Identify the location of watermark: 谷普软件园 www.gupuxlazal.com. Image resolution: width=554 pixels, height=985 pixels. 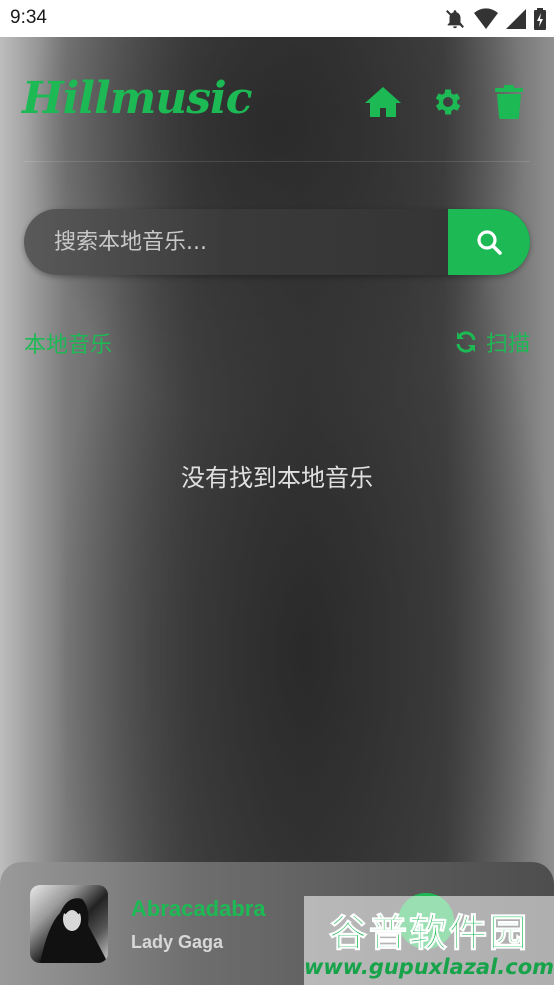
(429, 940).